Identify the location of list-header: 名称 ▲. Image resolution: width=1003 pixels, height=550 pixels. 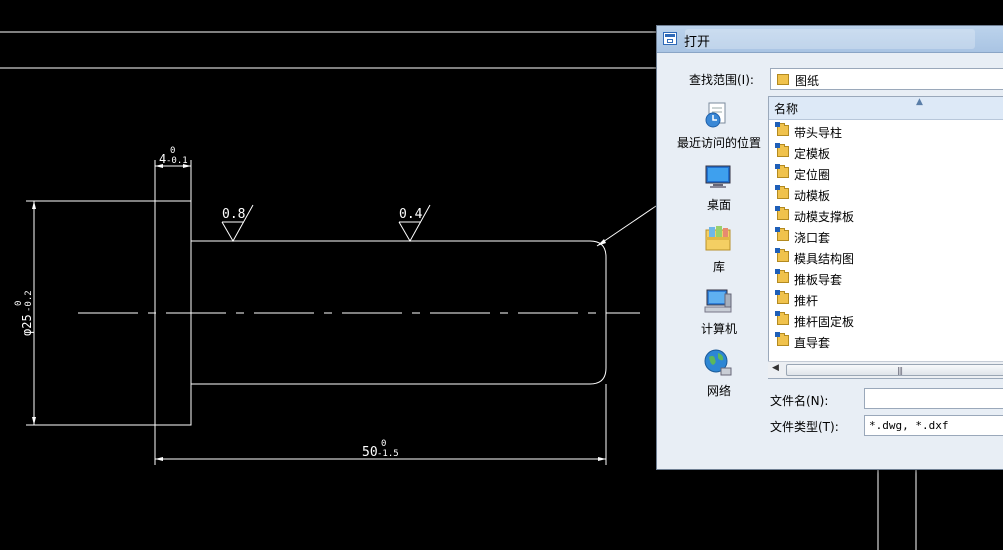
(886, 108).